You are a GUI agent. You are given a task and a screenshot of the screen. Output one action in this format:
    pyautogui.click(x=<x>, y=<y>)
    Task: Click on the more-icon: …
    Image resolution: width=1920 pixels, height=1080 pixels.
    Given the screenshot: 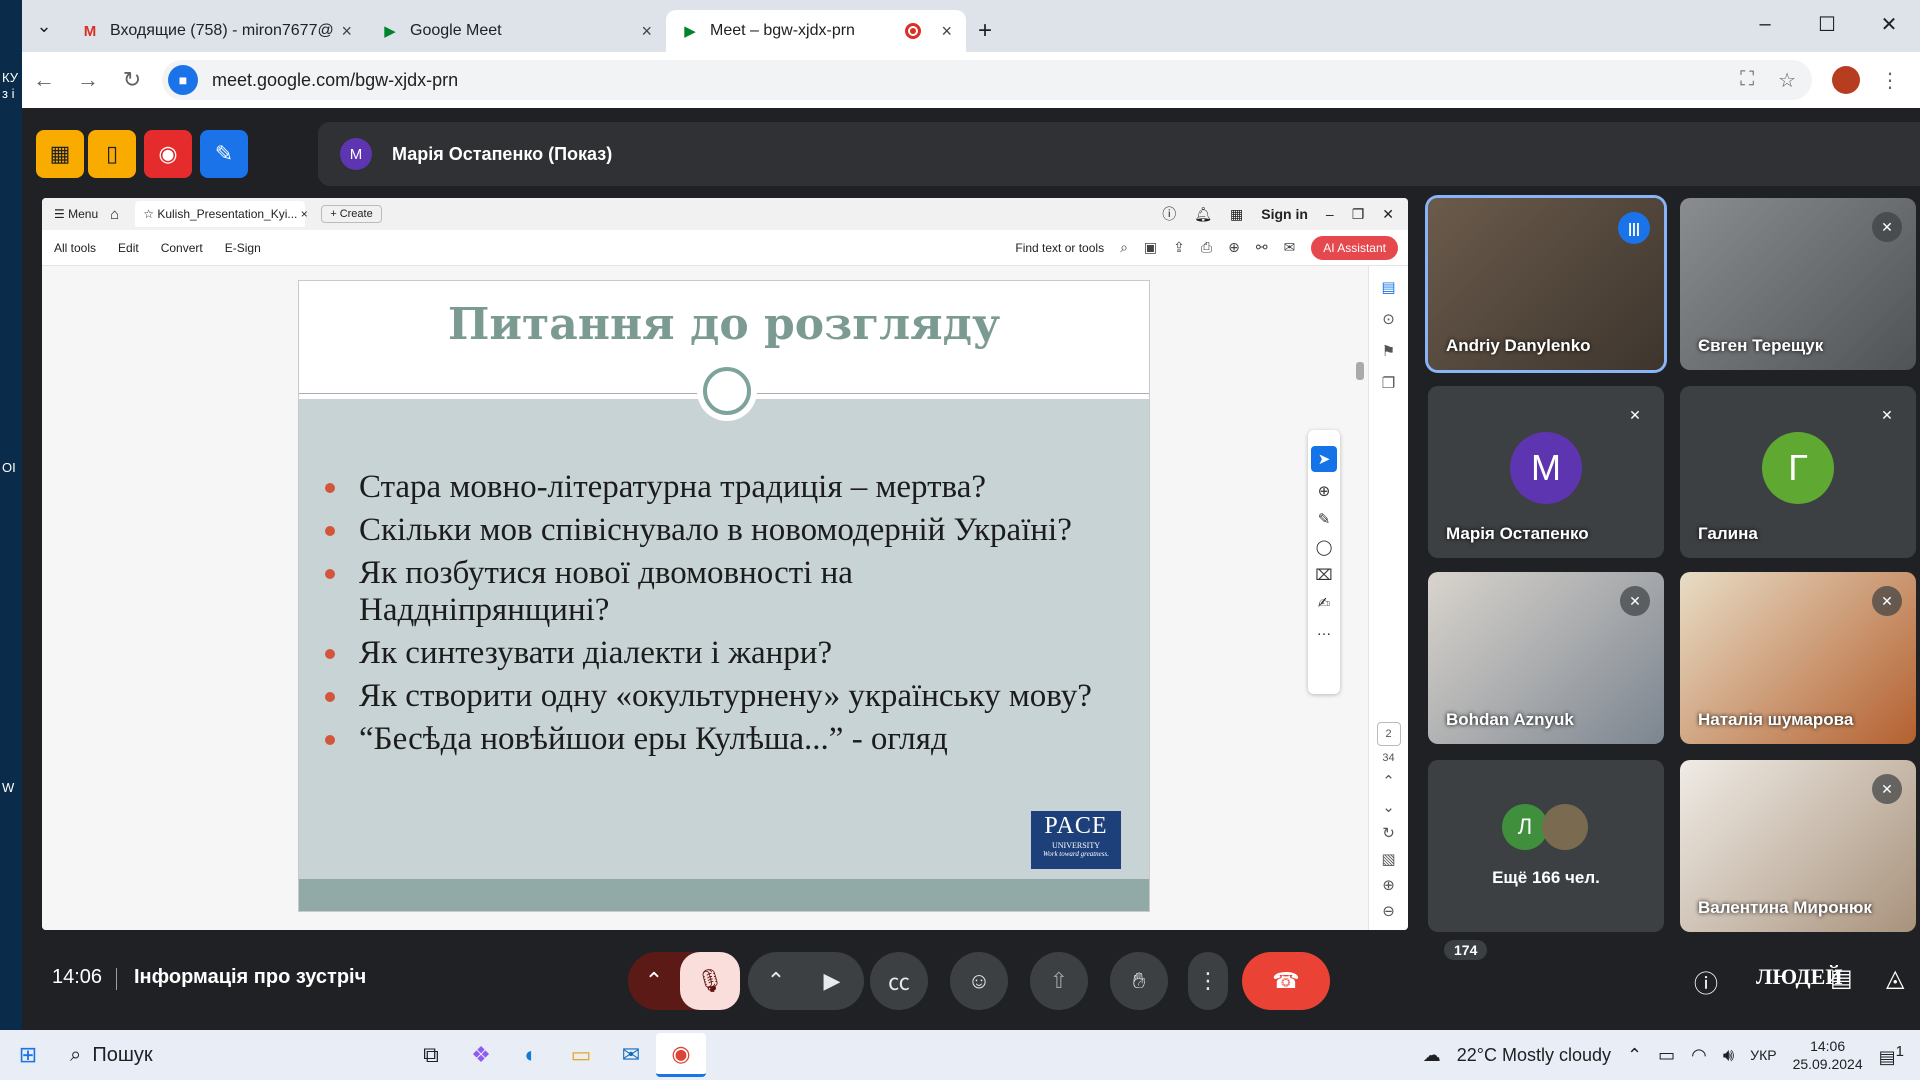 What is the action you would take?
    pyautogui.click(x=1324, y=630)
    